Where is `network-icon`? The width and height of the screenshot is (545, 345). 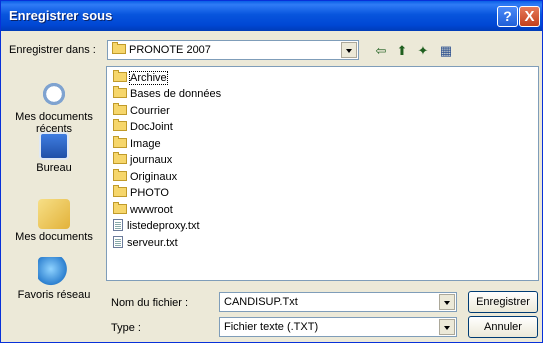
network-icon is located at coordinates (54, 272).